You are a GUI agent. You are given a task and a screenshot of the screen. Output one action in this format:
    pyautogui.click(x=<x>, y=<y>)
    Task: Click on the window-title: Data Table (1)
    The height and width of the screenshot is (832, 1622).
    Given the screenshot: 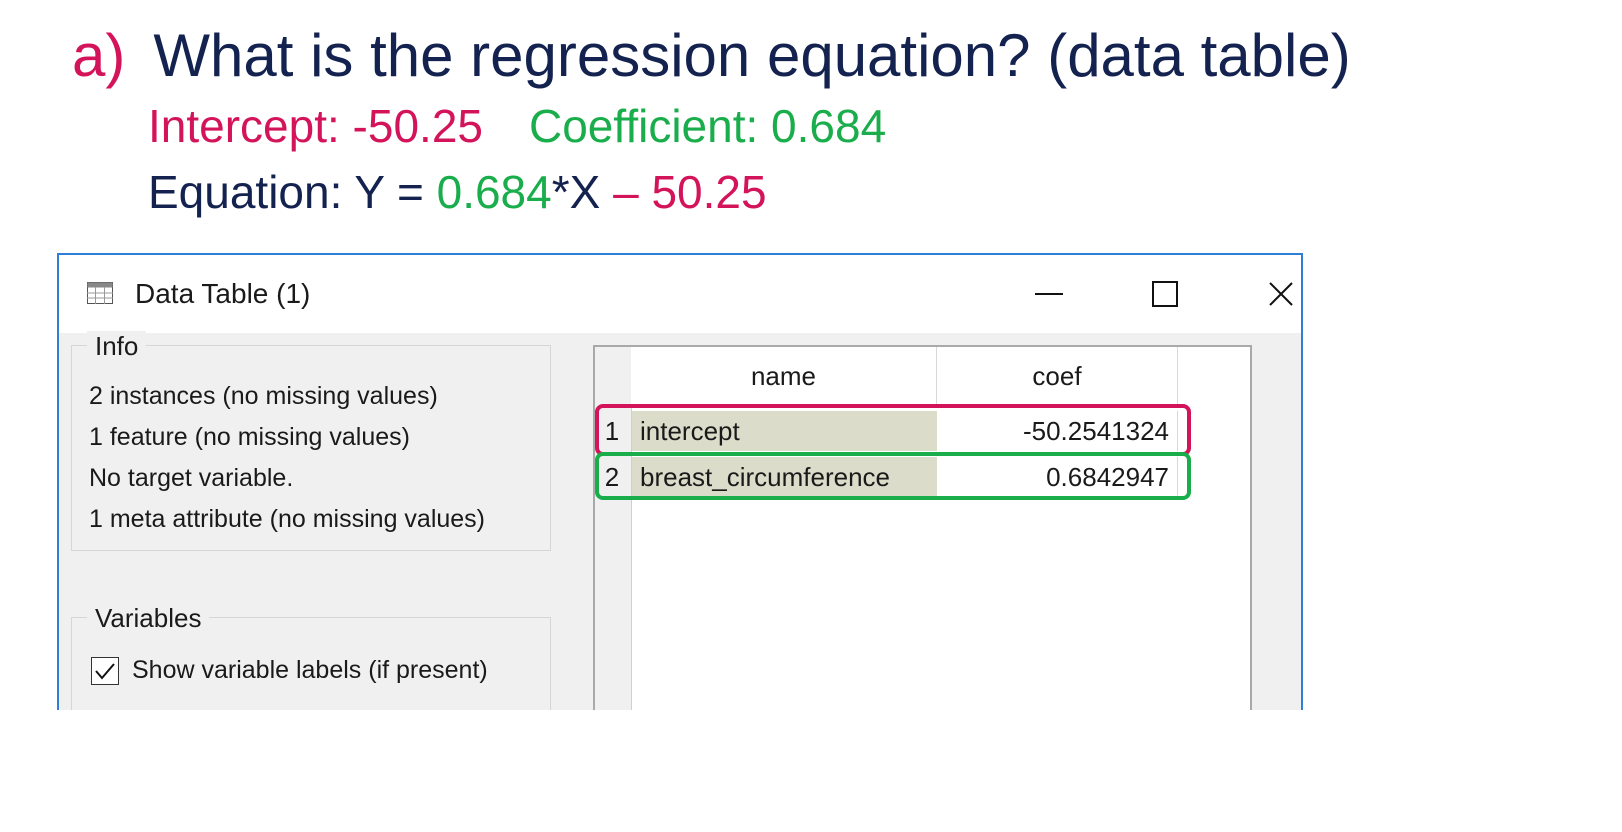 What is the action you would take?
    pyautogui.click(x=223, y=293)
    